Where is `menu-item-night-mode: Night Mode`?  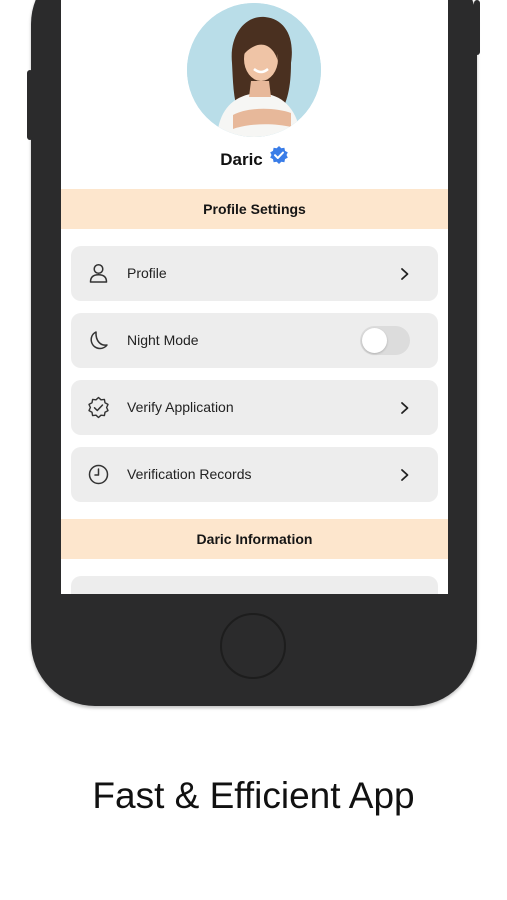
menu-item-night-mode: Night Mode is located at coordinates (254, 340).